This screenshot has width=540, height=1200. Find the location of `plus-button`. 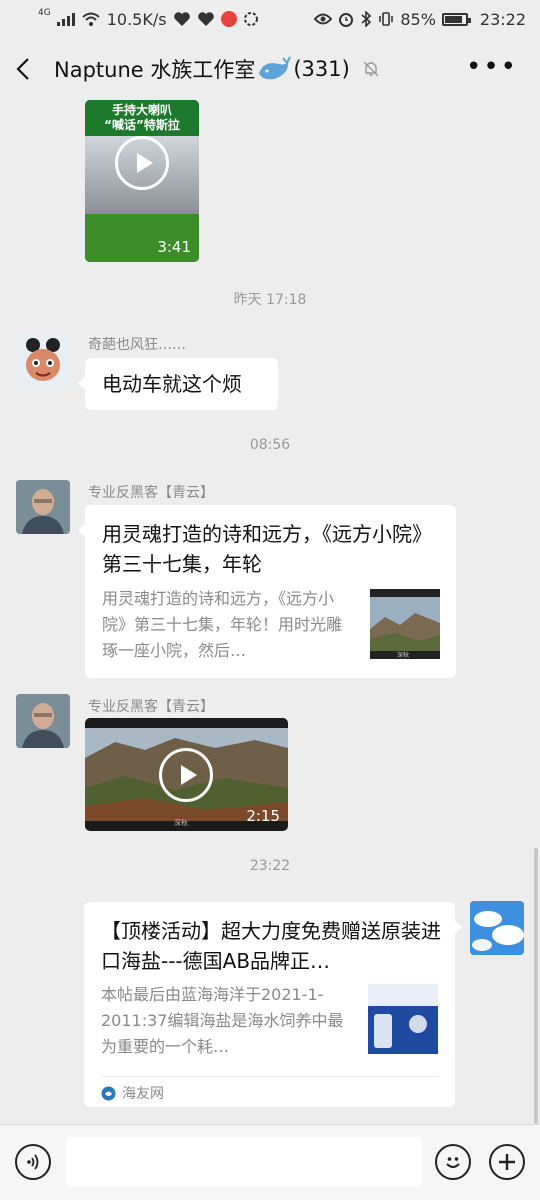

plus-button is located at coordinates (507, 1162).